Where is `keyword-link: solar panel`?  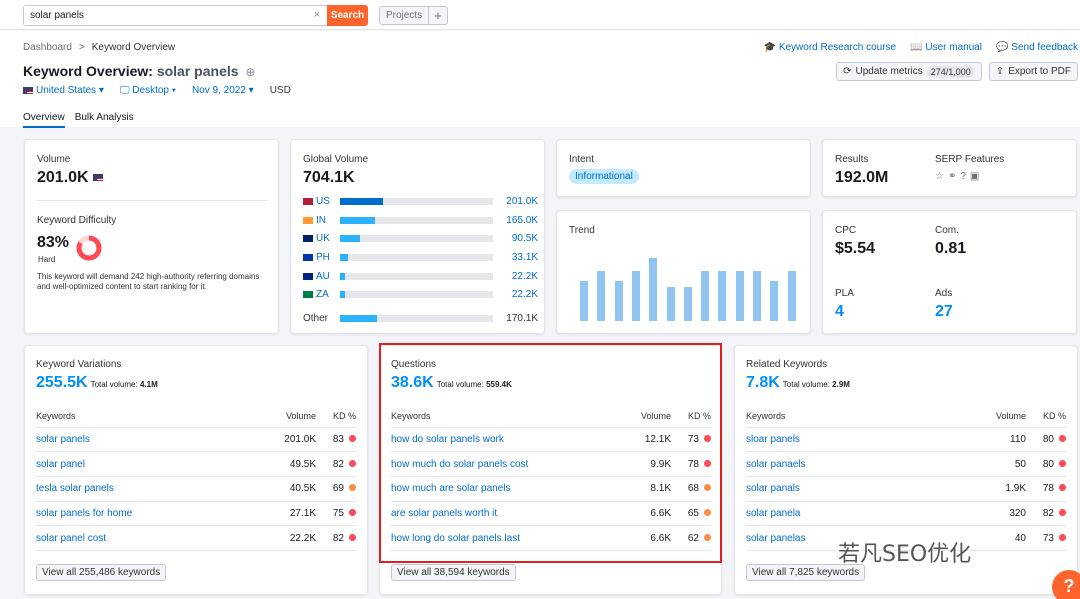 keyword-link: solar panel is located at coordinates (146, 464).